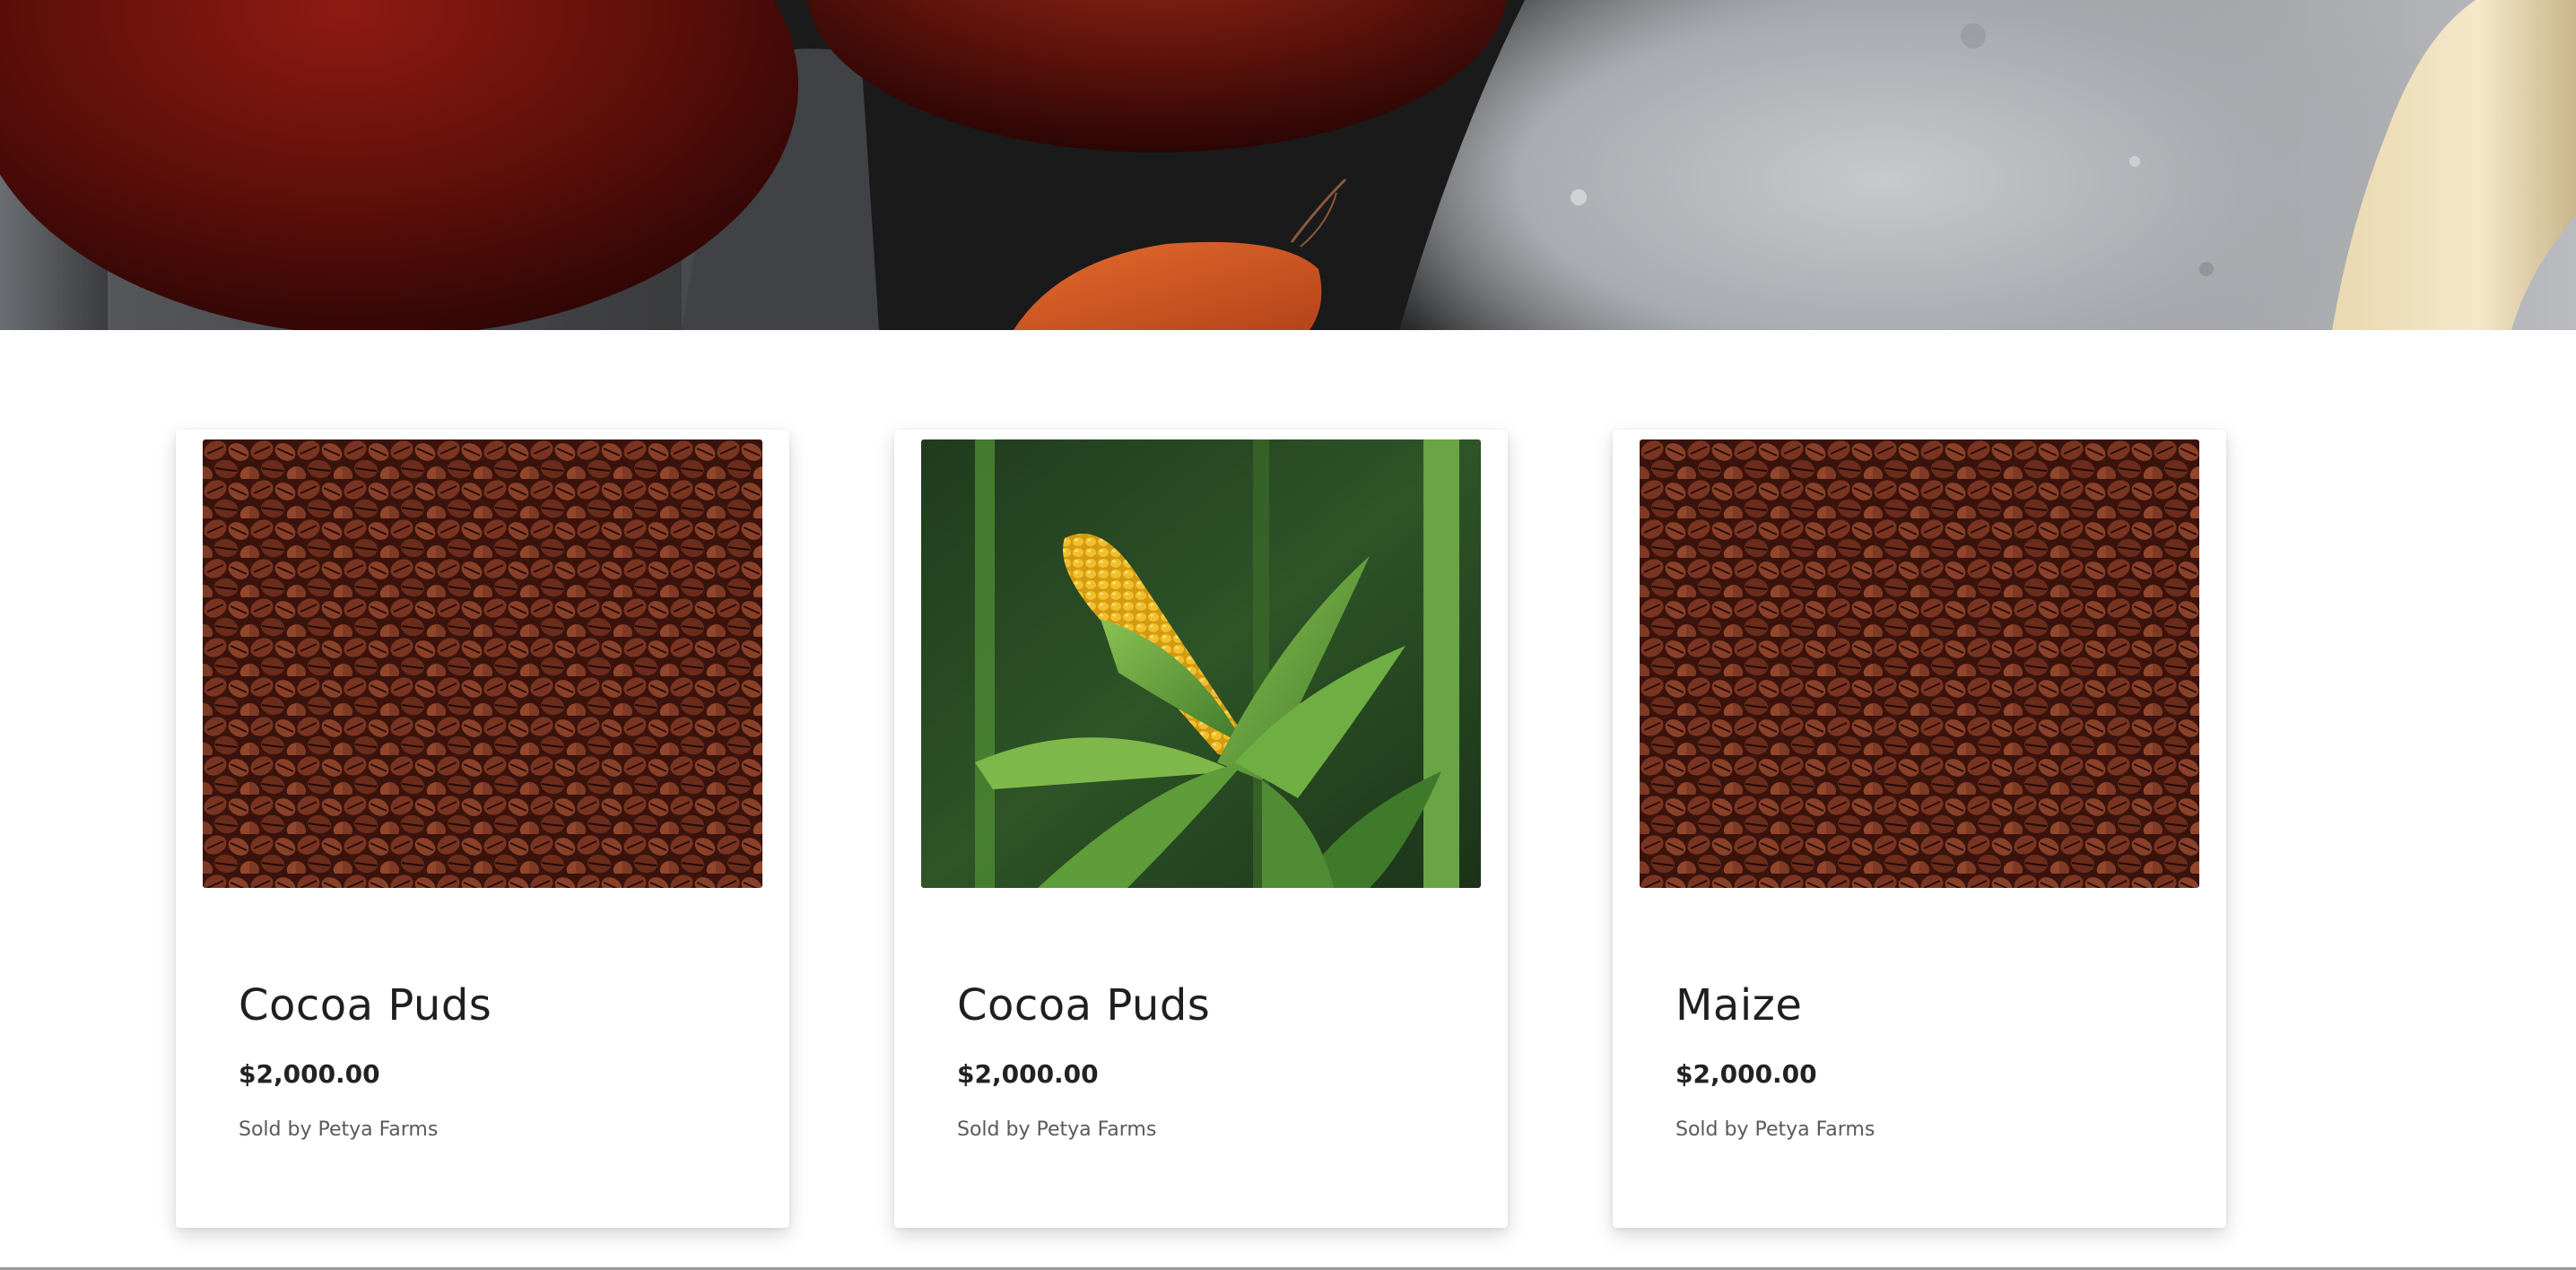 The width and height of the screenshot is (2576, 1270). Describe the element at coordinates (1738, 1005) in the screenshot. I see `product-title: Maize` at that location.